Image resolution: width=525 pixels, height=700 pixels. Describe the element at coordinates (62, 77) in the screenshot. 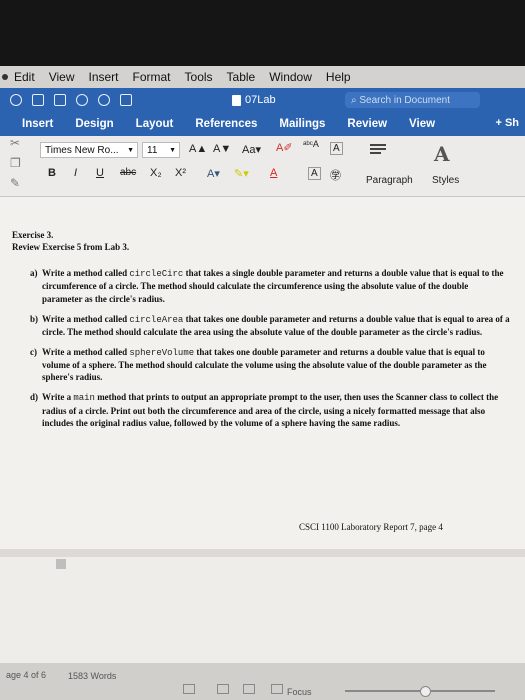

I see `menu-view: View` at that location.